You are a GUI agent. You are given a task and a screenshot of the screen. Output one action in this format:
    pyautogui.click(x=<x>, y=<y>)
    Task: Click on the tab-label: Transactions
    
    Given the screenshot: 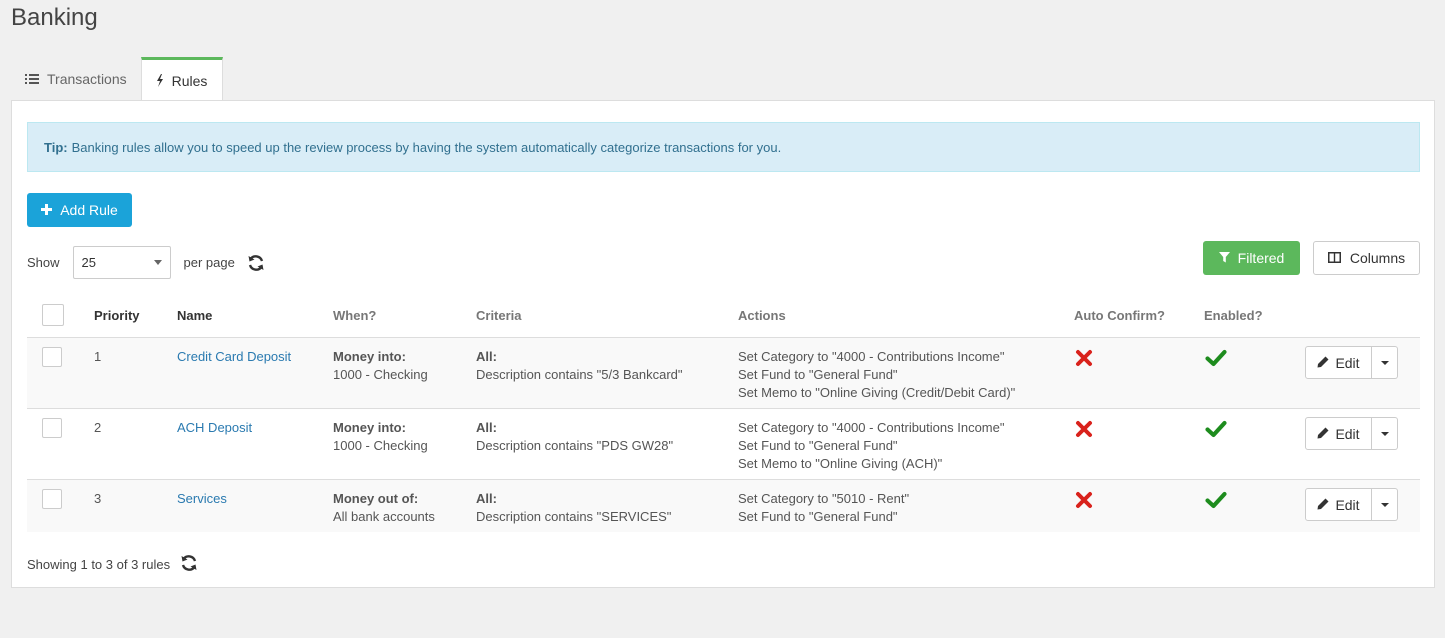 What is the action you would take?
    pyautogui.click(x=87, y=78)
    